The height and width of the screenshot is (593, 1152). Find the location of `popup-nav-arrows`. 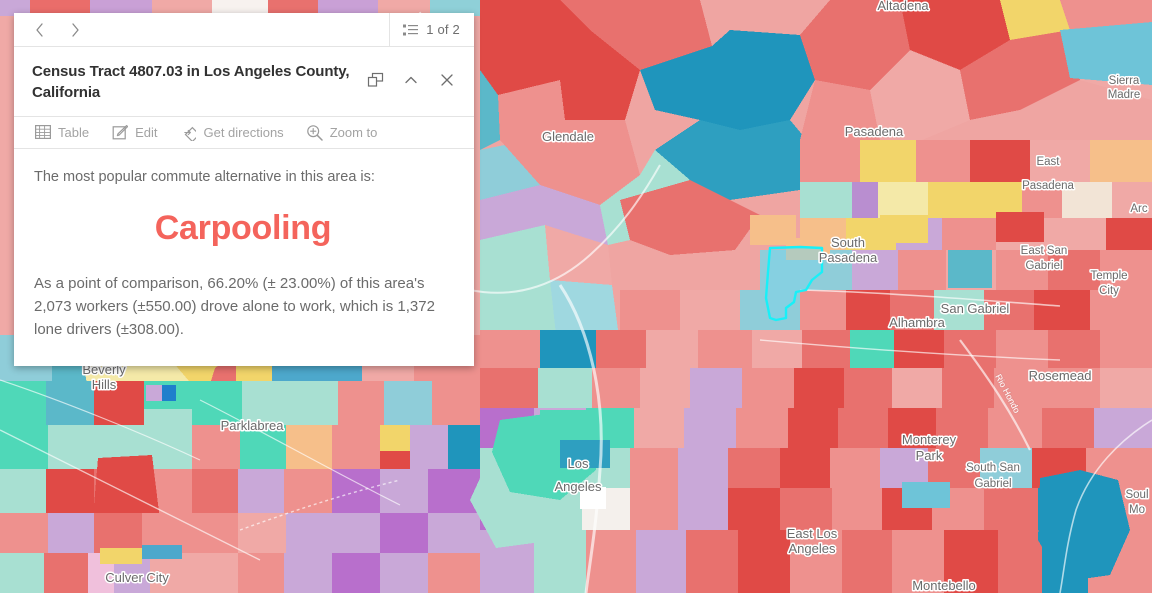

popup-nav-arrows is located at coordinates (51, 30).